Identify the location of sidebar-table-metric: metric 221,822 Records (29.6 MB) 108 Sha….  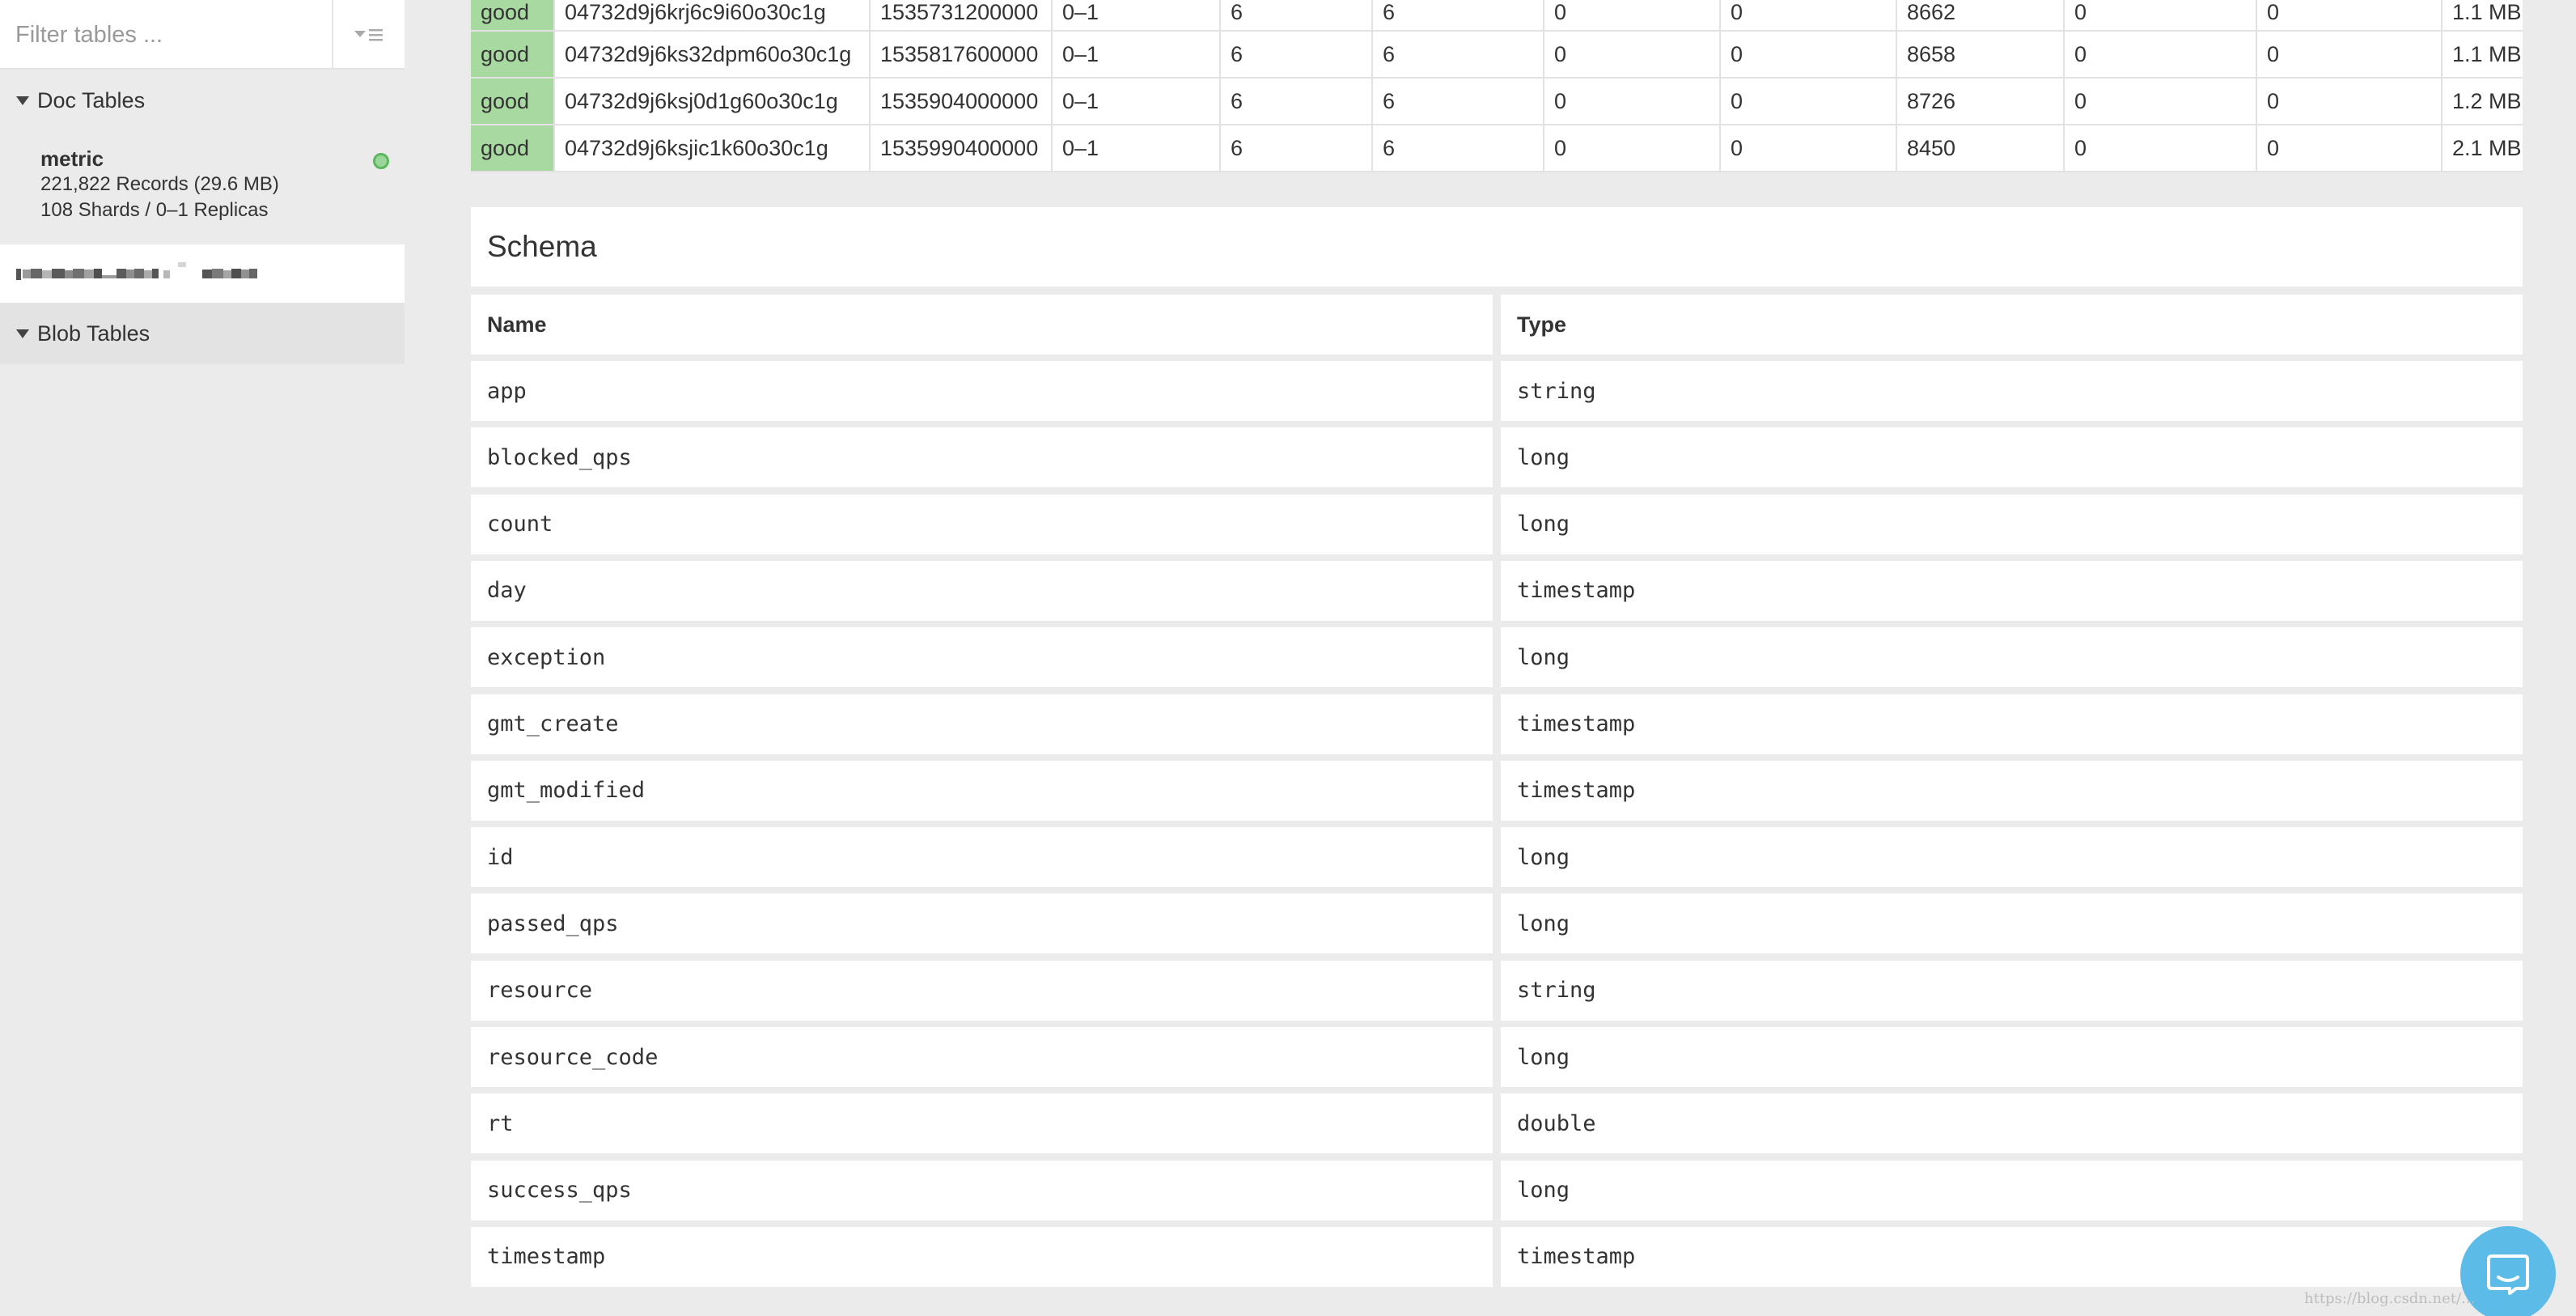
(202, 187).